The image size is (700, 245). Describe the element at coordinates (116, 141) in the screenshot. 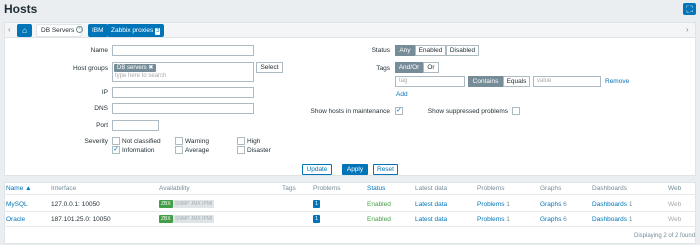

I see `severity-not-classified-checkbox` at that location.